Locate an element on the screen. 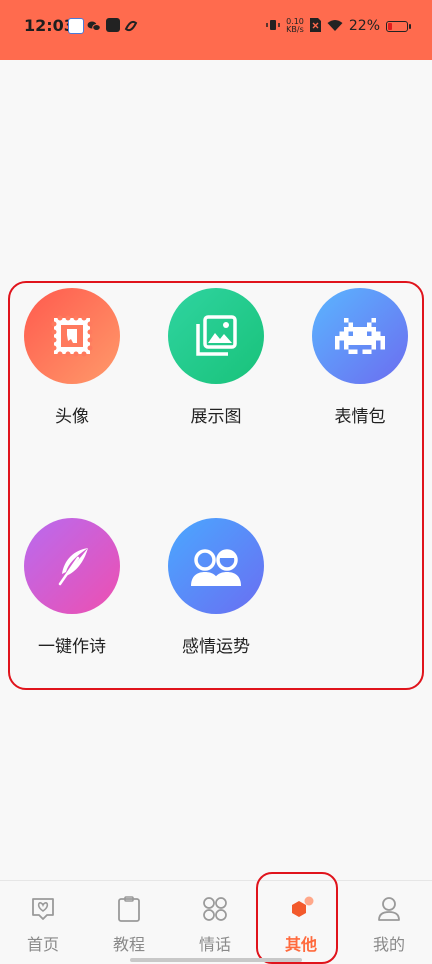 The image size is (432, 964). user-icon is located at coordinates (389, 909).